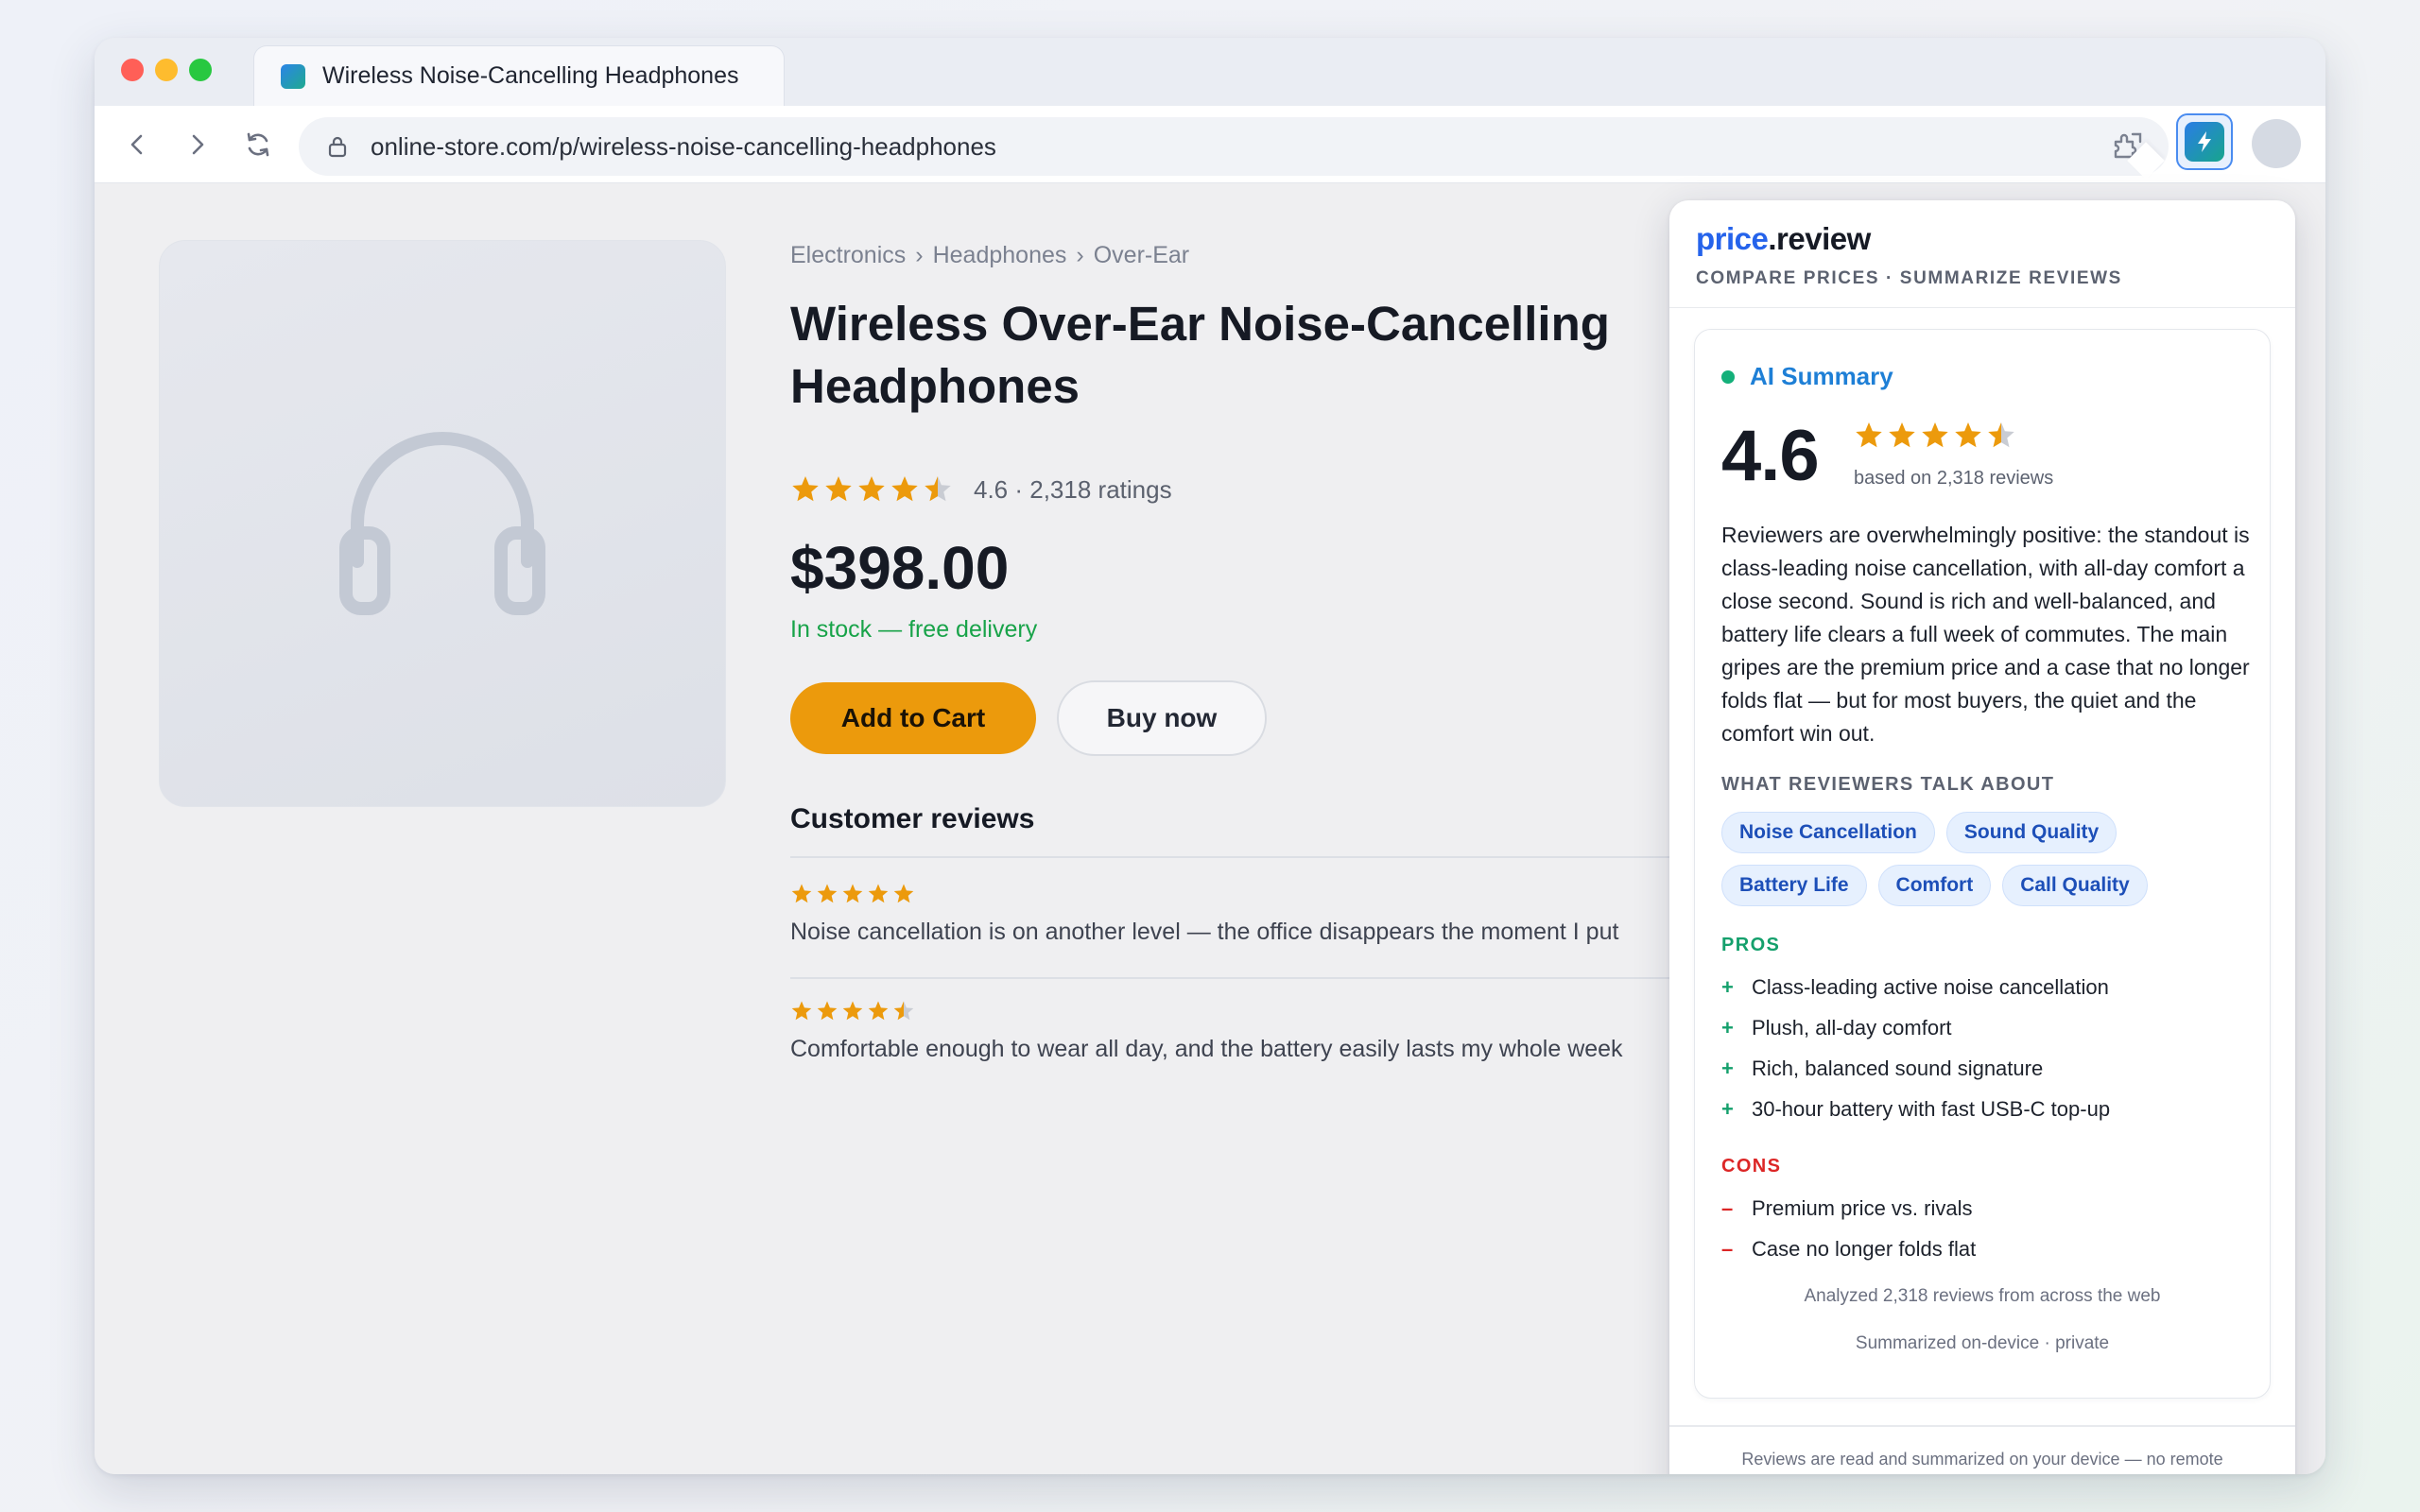 The height and width of the screenshot is (1512, 2420). I want to click on topic-chip: Noise Cancellation, so click(1828, 832).